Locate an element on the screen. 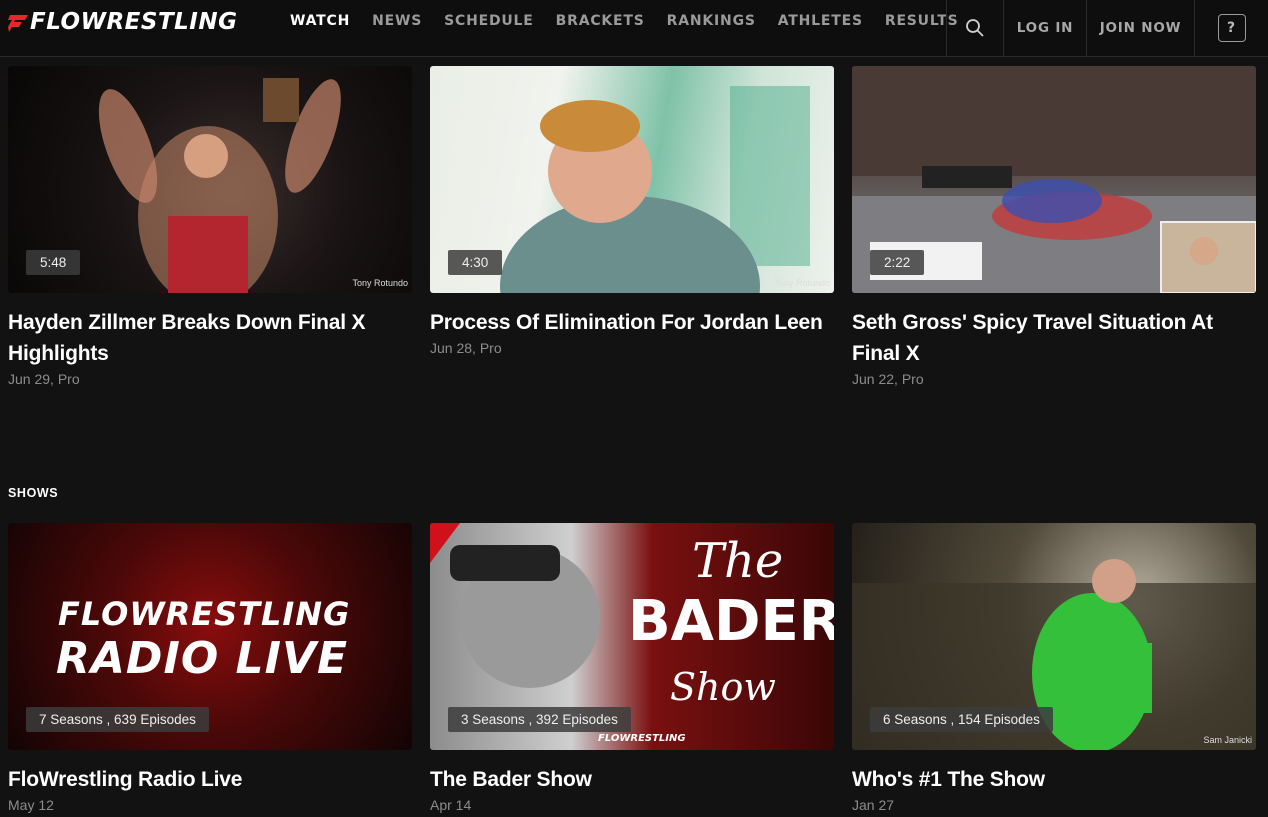  video-meta: Jun 29, Pro is located at coordinates (44, 379).